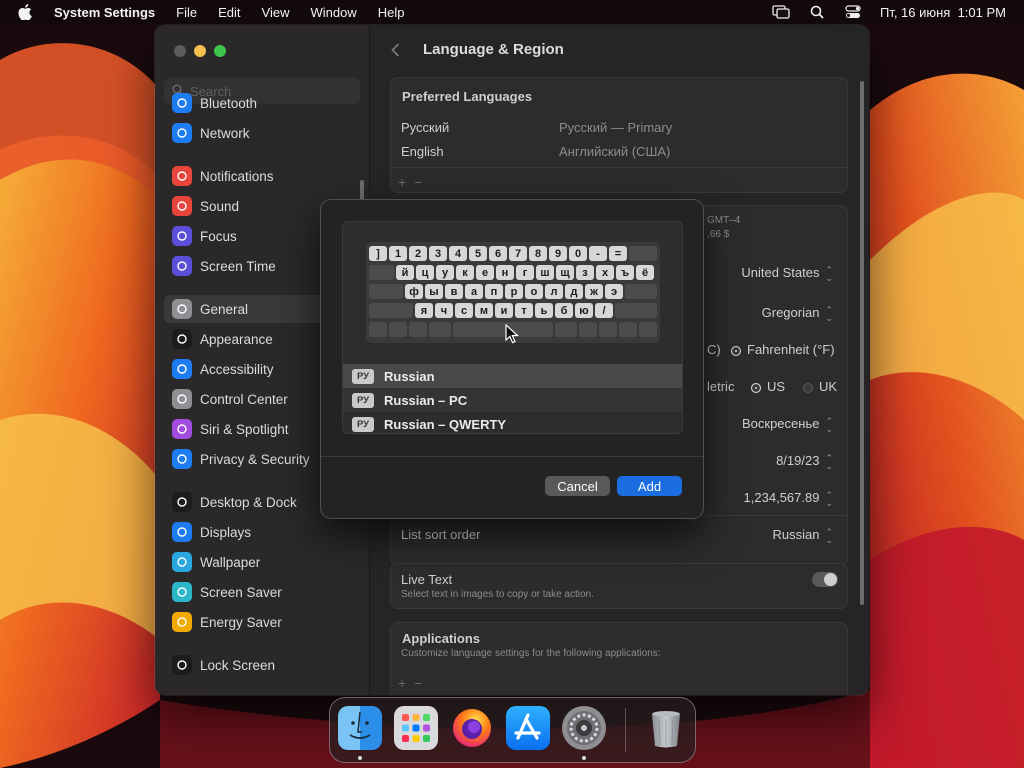 The height and width of the screenshot is (768, 1024). What do you see at coordinates (230, 562) in the screenshot?
I see `sidebar-item-label: Wallpaper` at bounding box center [230, 562].